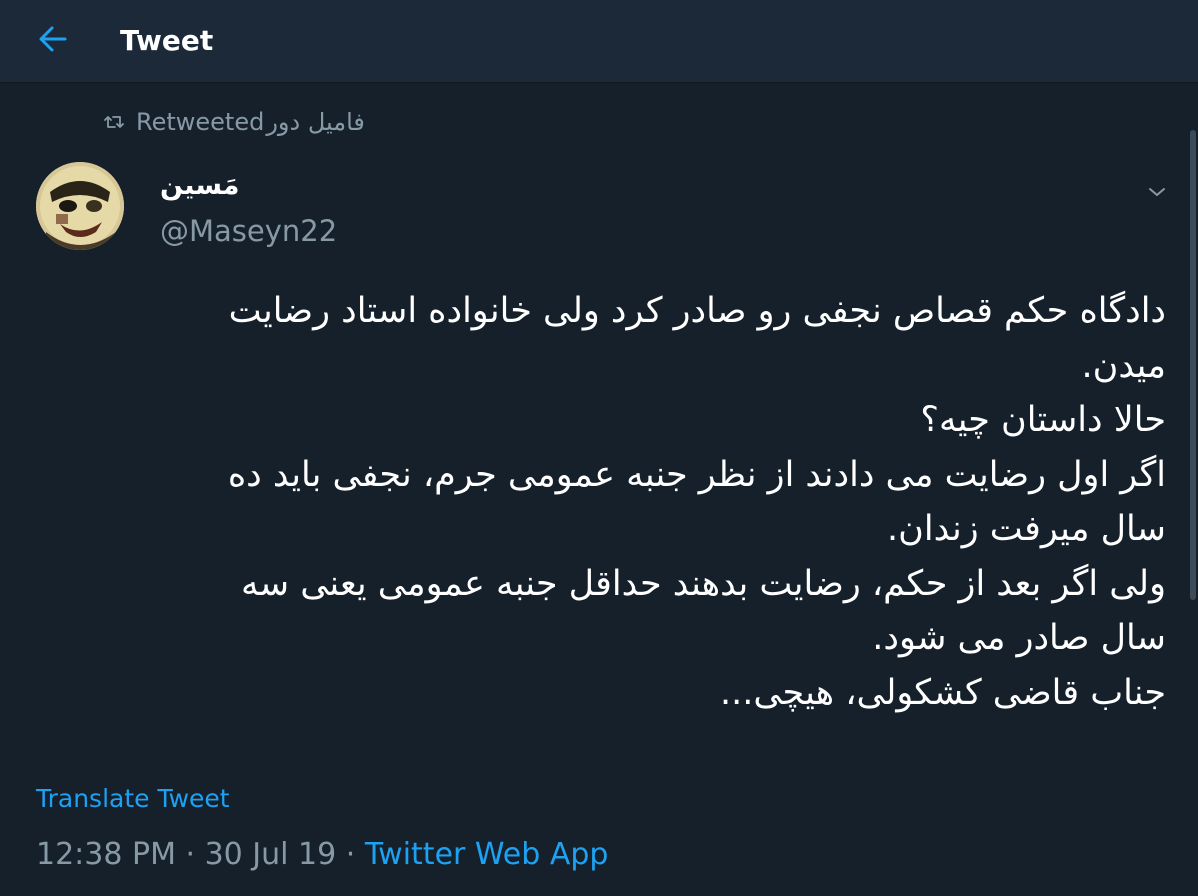 Image resolution: width=1198 pixels, height=896 pixels. I want to click on back-button, so click(53, 41).